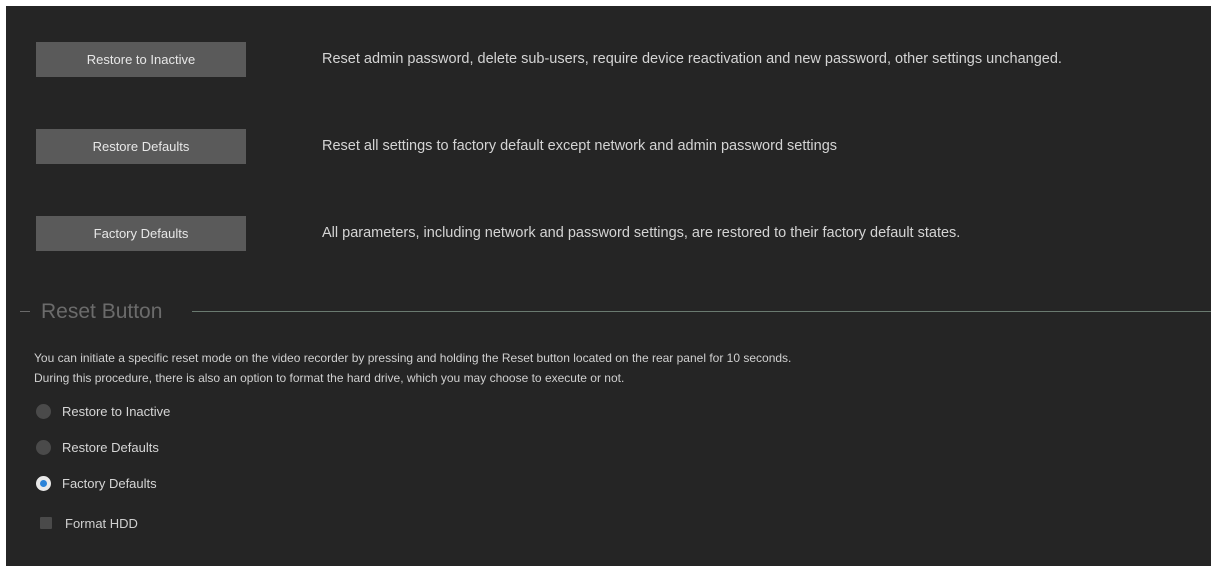  What do you see at coordinates (25, 311) in the screenshot?
I see `collapse-dash-icon` at bounding box center [25, 311].